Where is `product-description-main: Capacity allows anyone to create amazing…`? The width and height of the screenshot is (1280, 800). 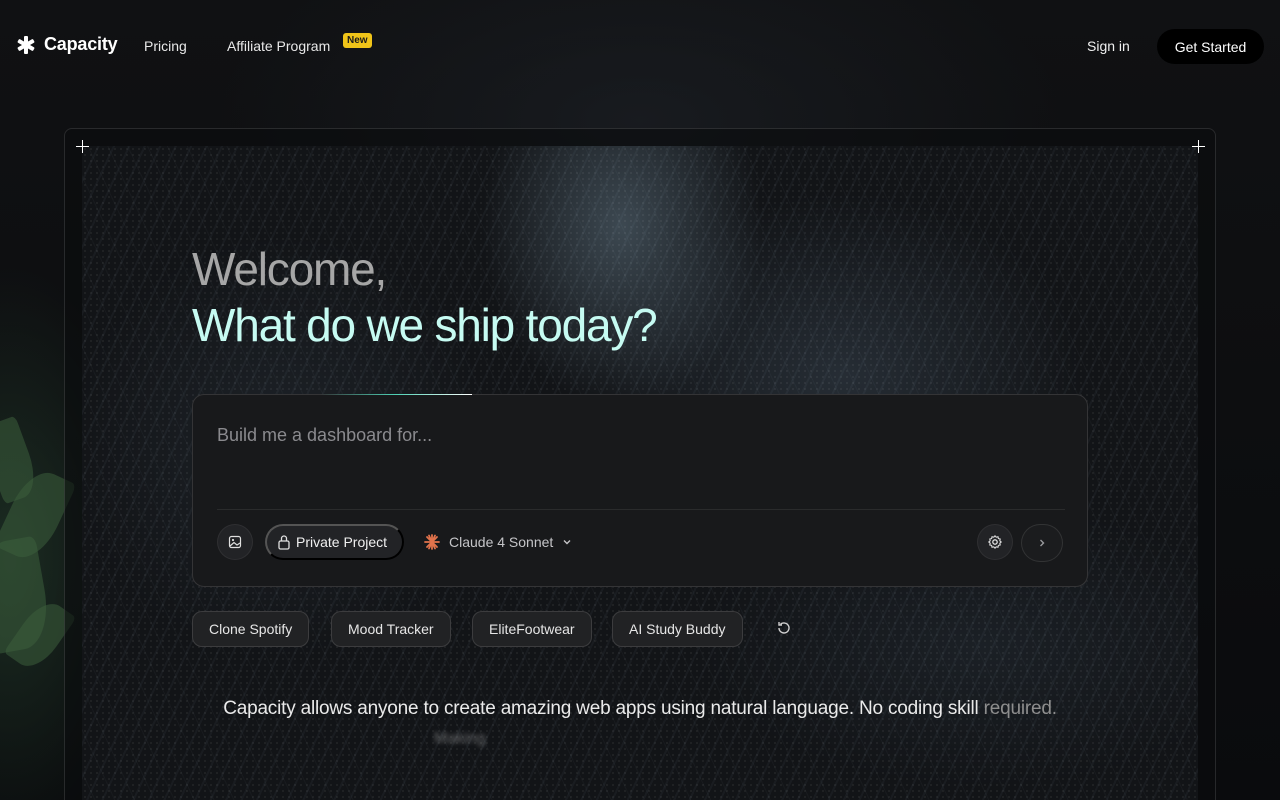
product-description-main: Capacity allows anyone to create amazing… is located at coordinates (601, 708).